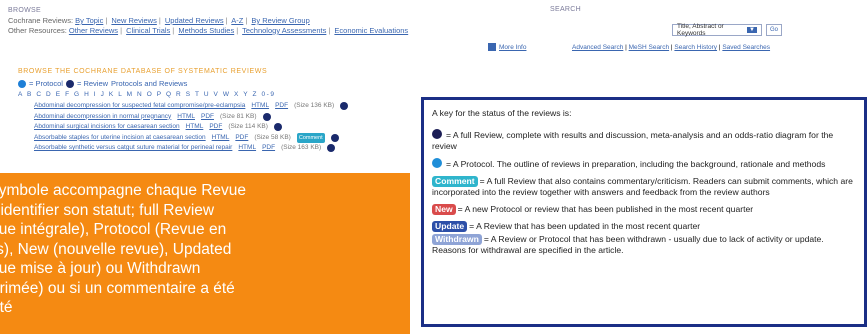 This screenshot has height=334, width=867. I want to click on key-title: A key for the status of the reviews is:, so click(502, 113).